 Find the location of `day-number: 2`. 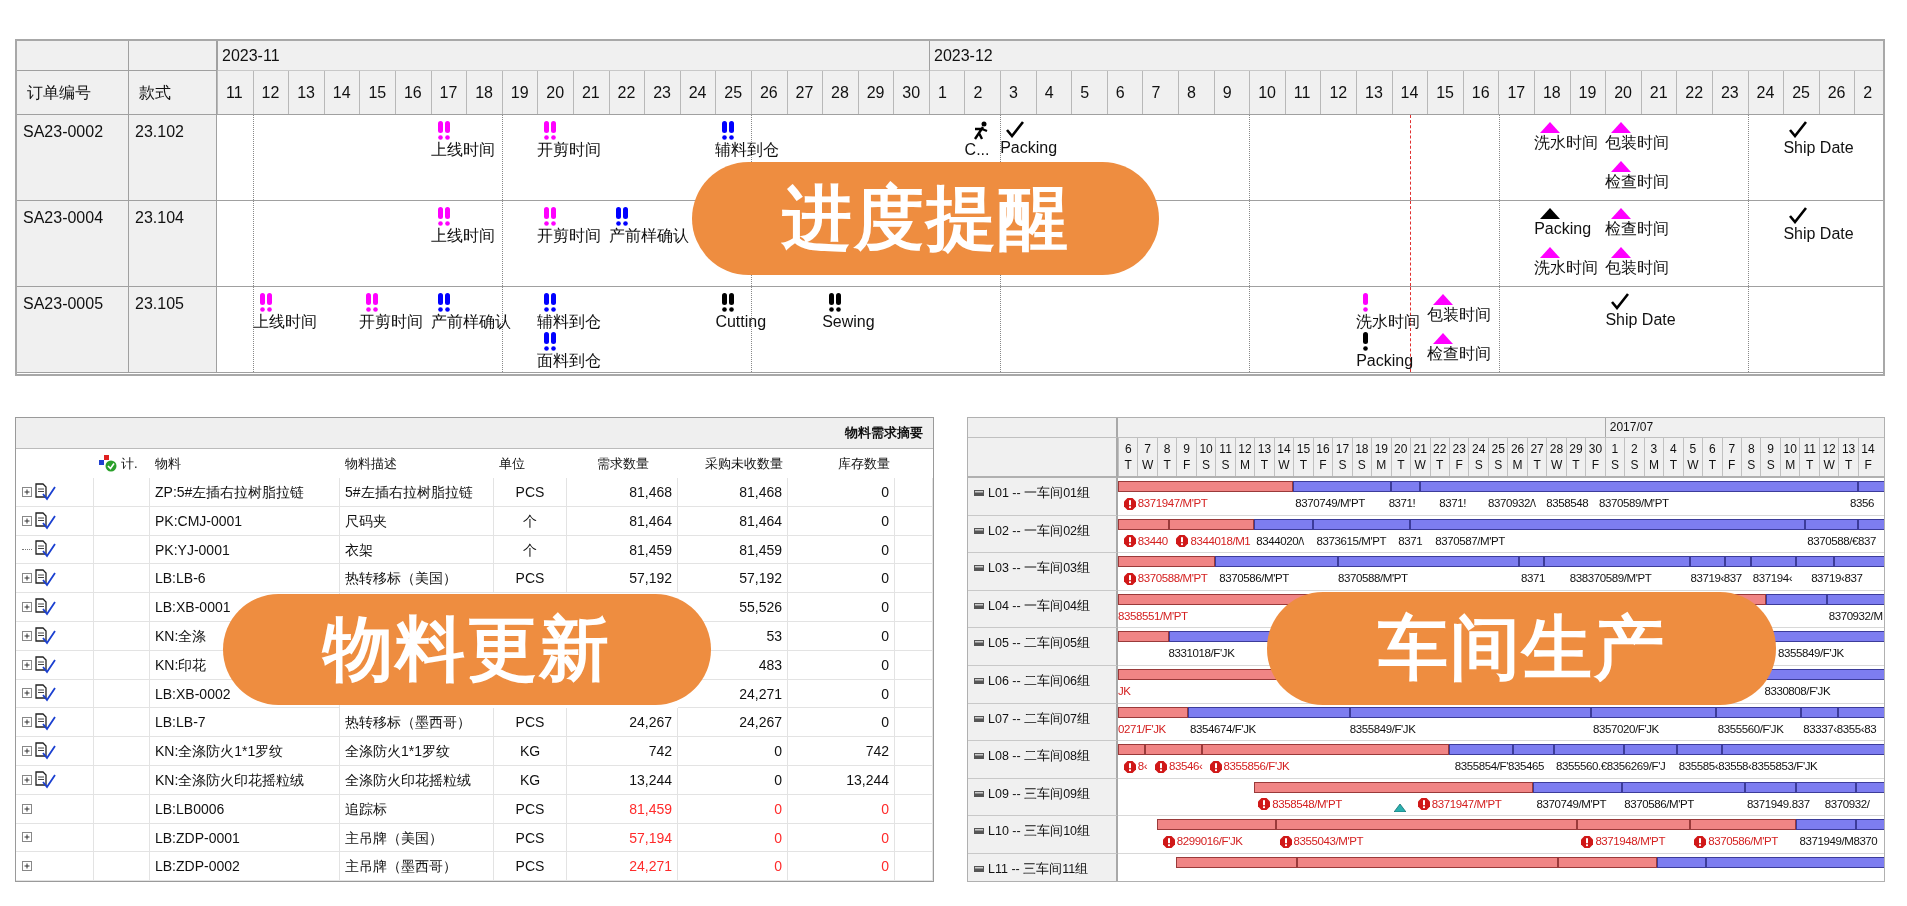

day-number: 2 is located at coordinates (1634, 449).